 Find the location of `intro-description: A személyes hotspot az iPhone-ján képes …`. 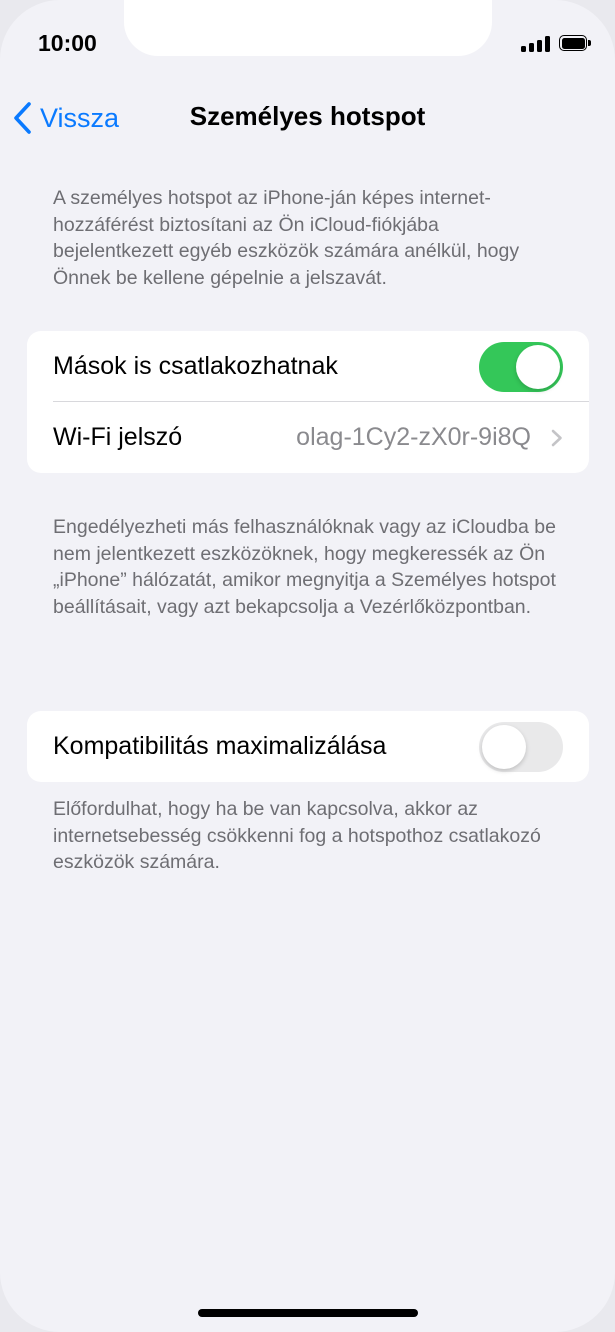

intro-description: A személyes hotspot az iPhone-ján képes … is located at coordinates (286, 238).